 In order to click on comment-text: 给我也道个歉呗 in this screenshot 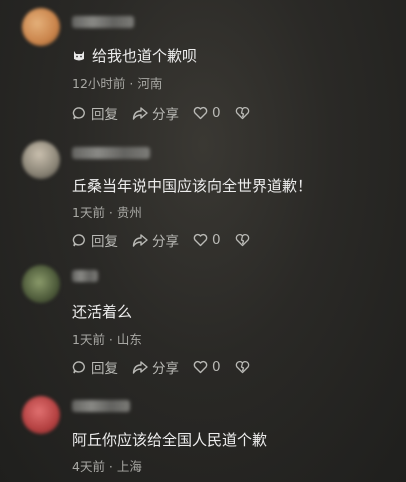, I will do `click(134, 55)`.